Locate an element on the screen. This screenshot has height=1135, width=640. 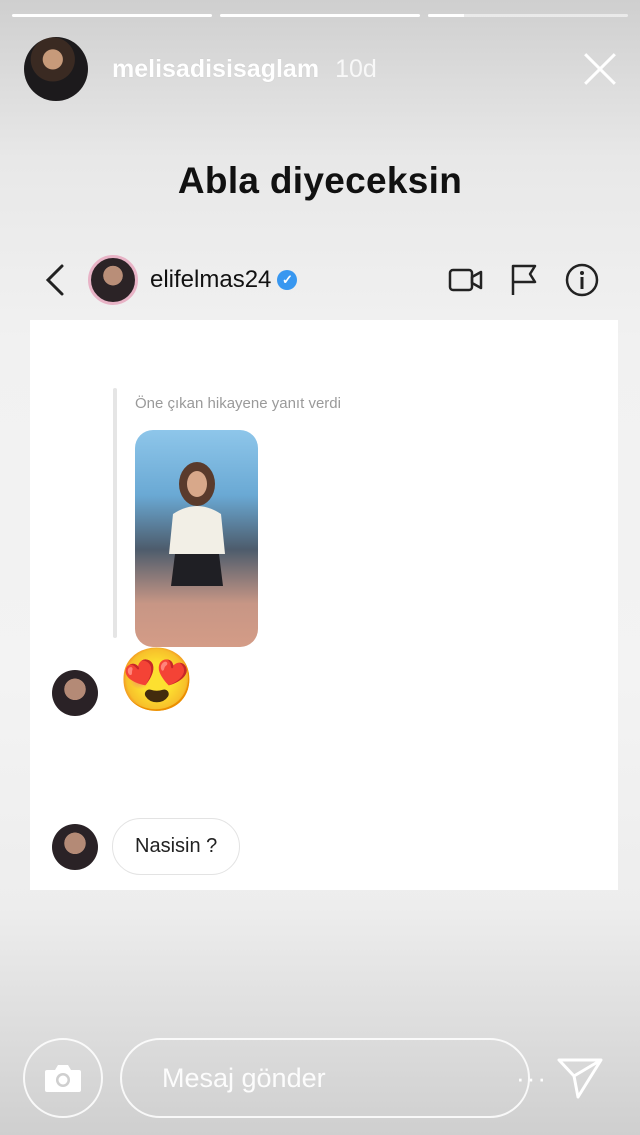
close-icon is located at coordinates (600, 69).